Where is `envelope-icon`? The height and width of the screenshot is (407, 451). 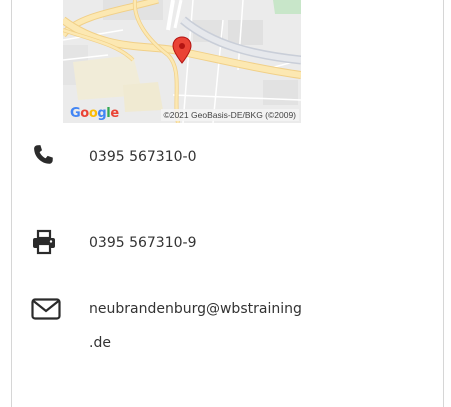
envelope-icon is located at coordinates (46, 309).